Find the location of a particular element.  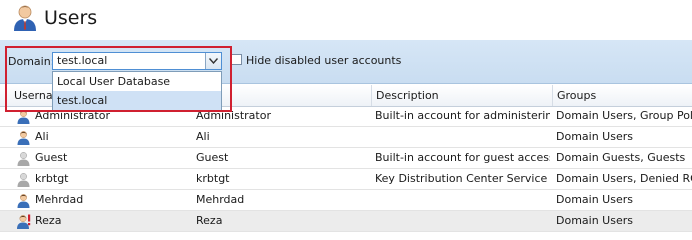

domain-select-value: test.local is located at coordinates (82, 60).